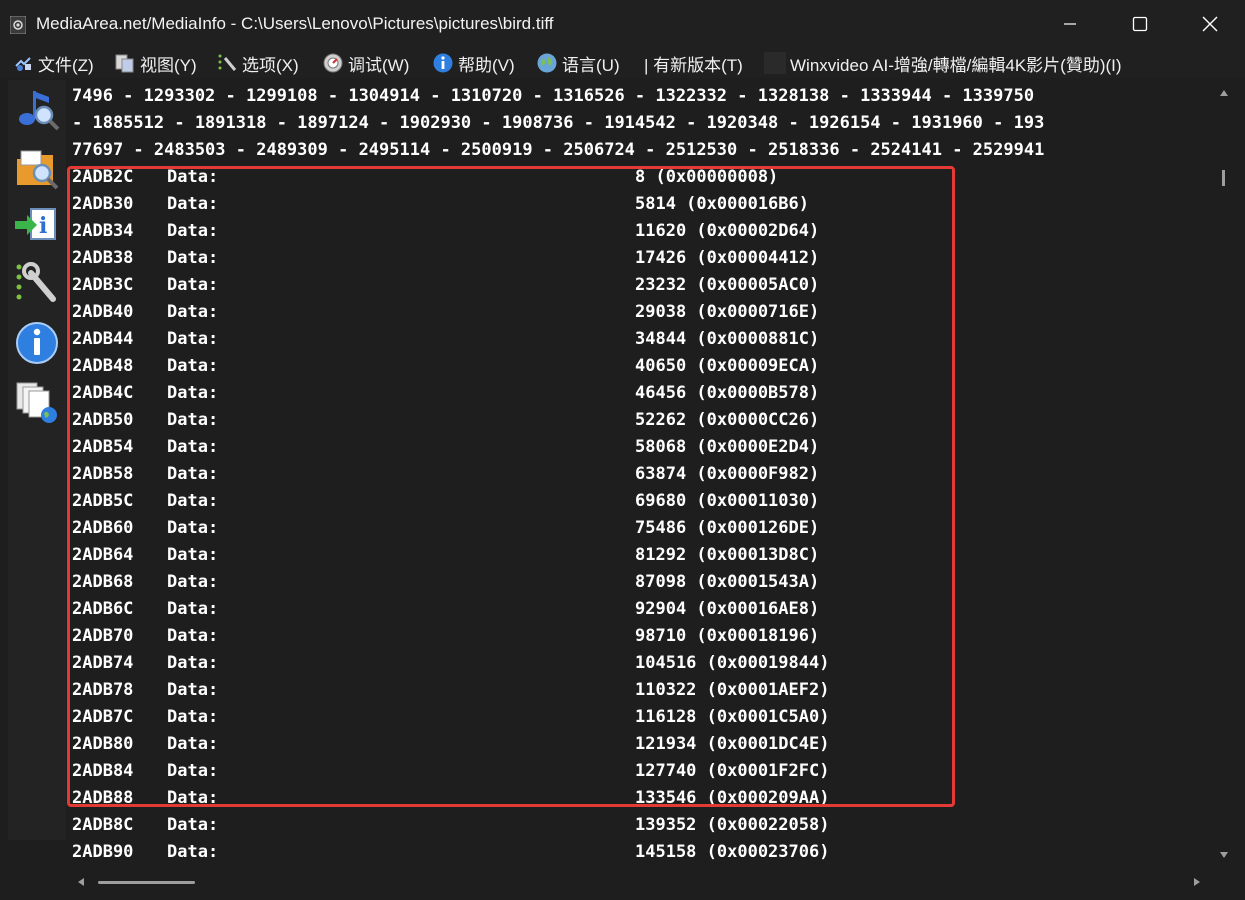 The width and height of the screenshot is (1245, 900). Describe the element at coordinates (103, 555) in the screenshot. I see `row-address: 2ADB64` at that location.